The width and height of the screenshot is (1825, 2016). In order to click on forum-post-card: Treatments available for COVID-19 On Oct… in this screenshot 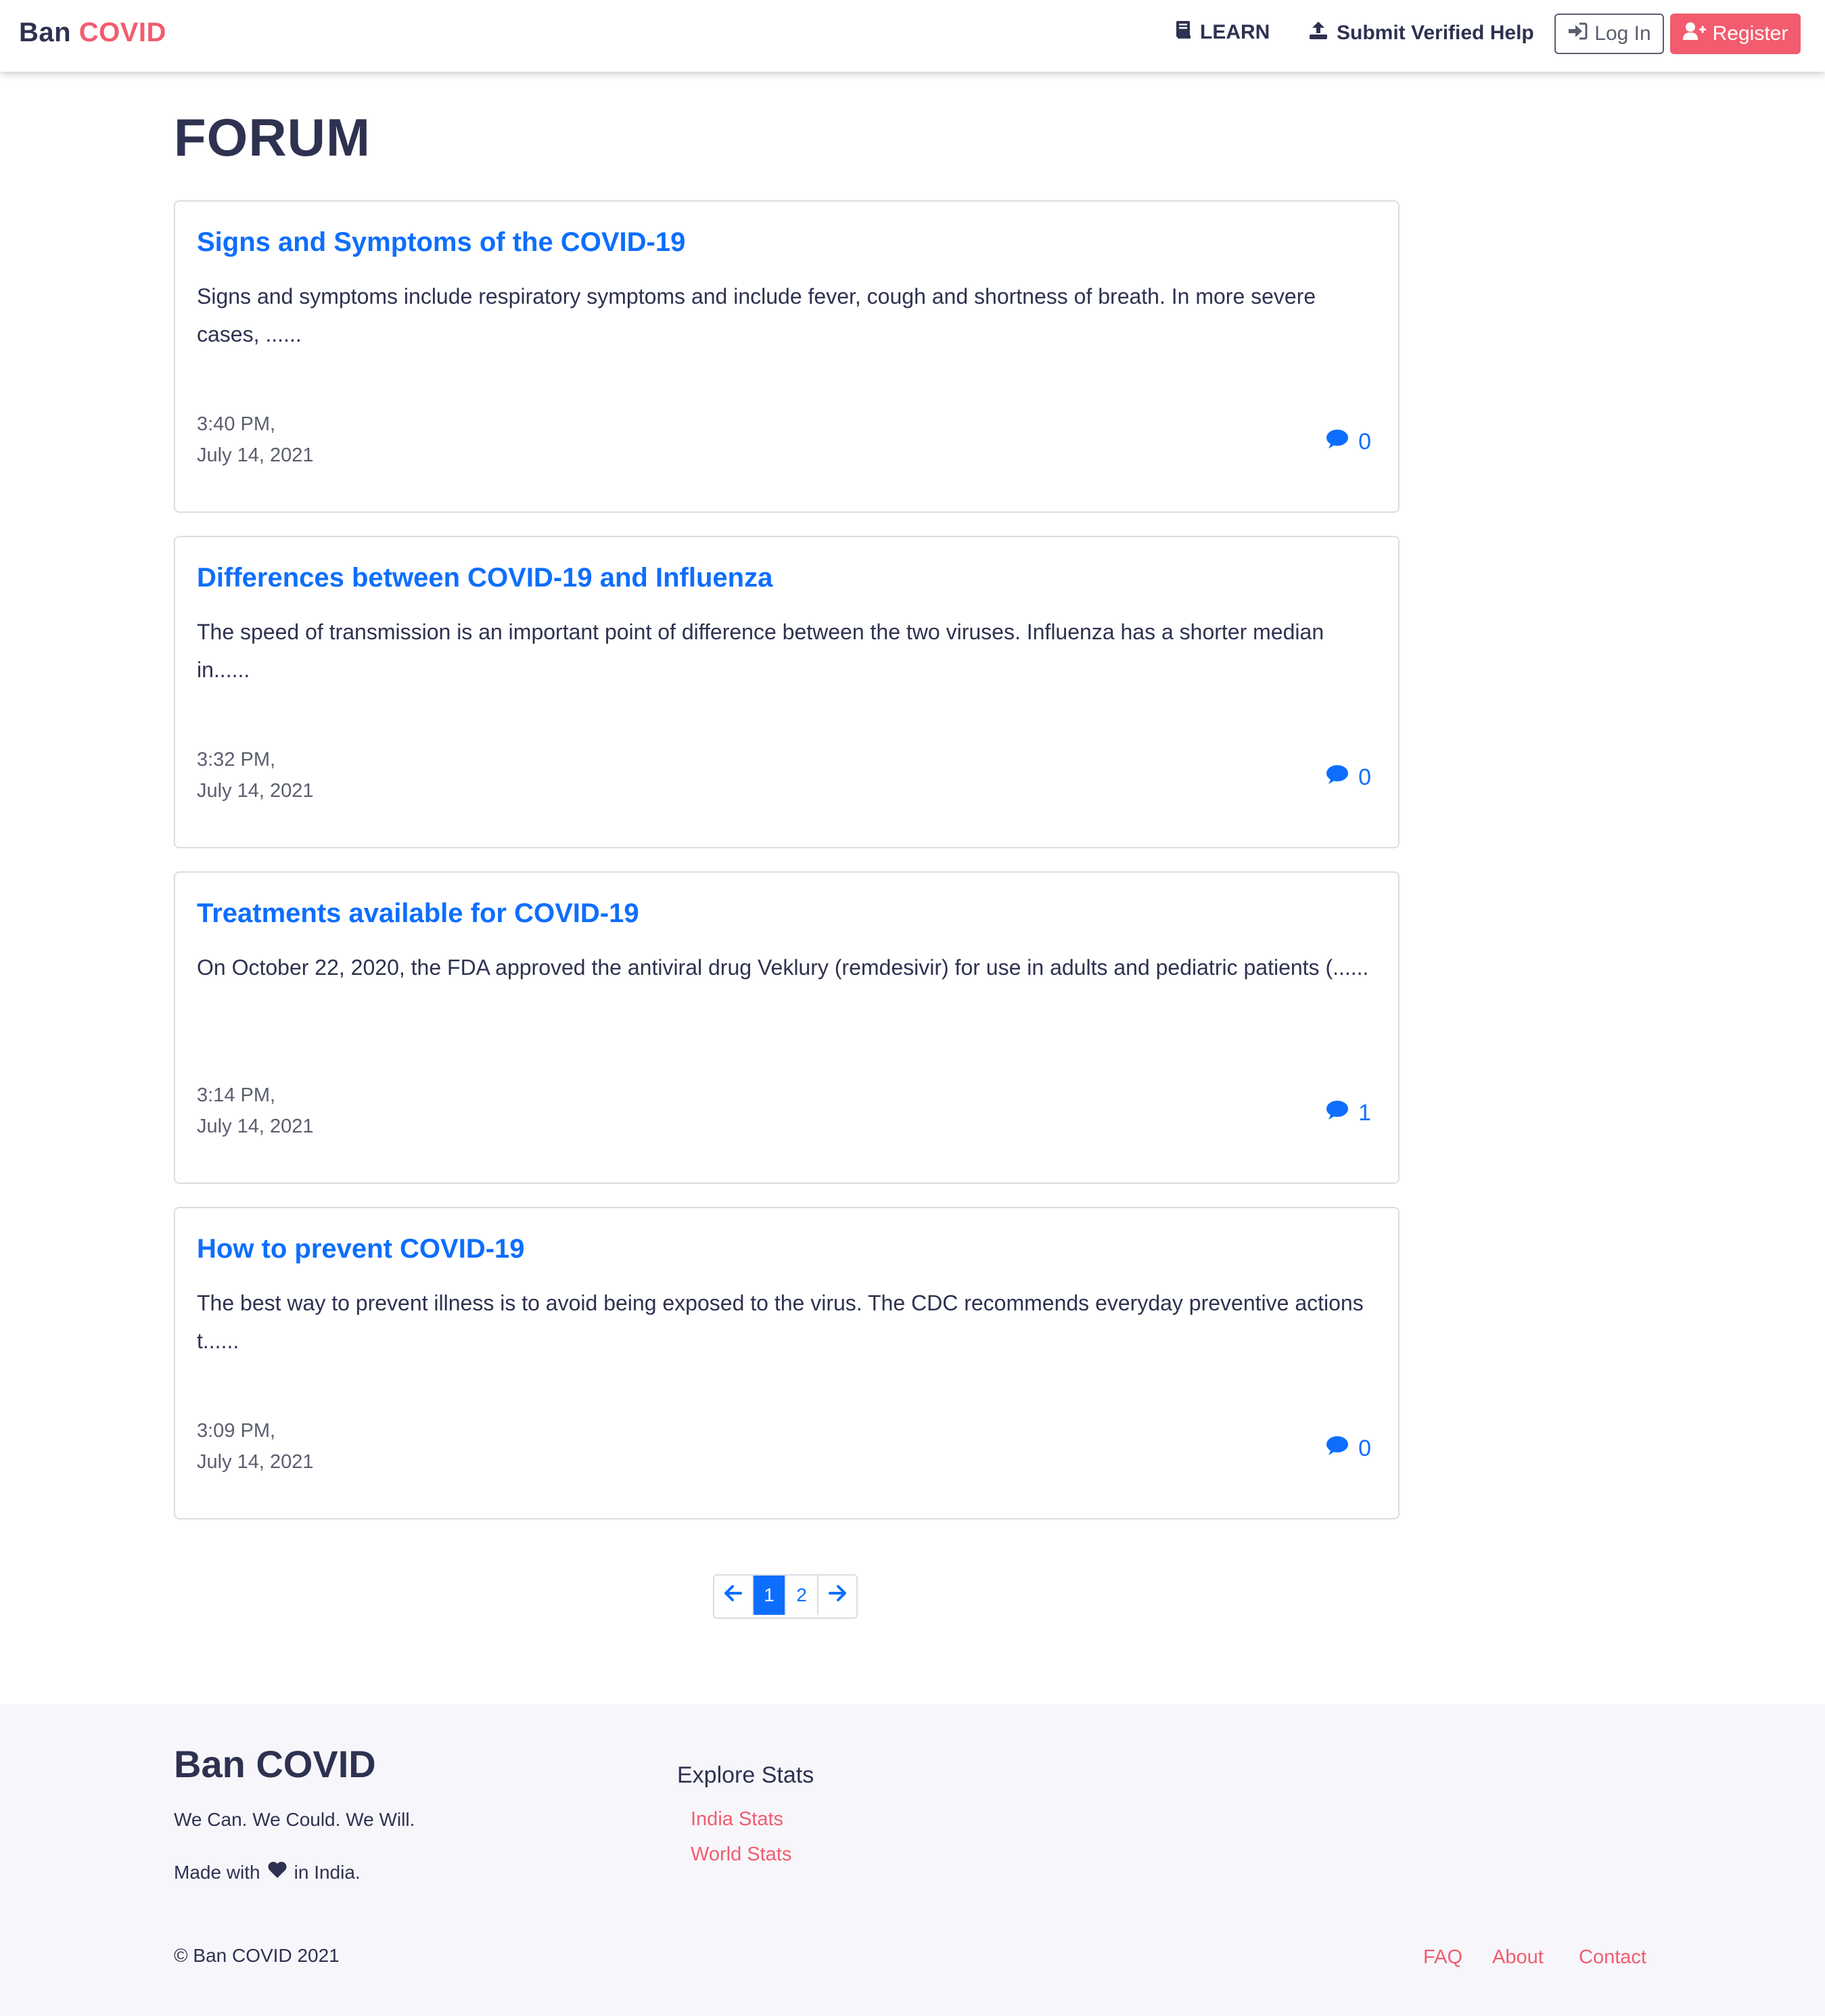, I will do `click(787, 1027)`.